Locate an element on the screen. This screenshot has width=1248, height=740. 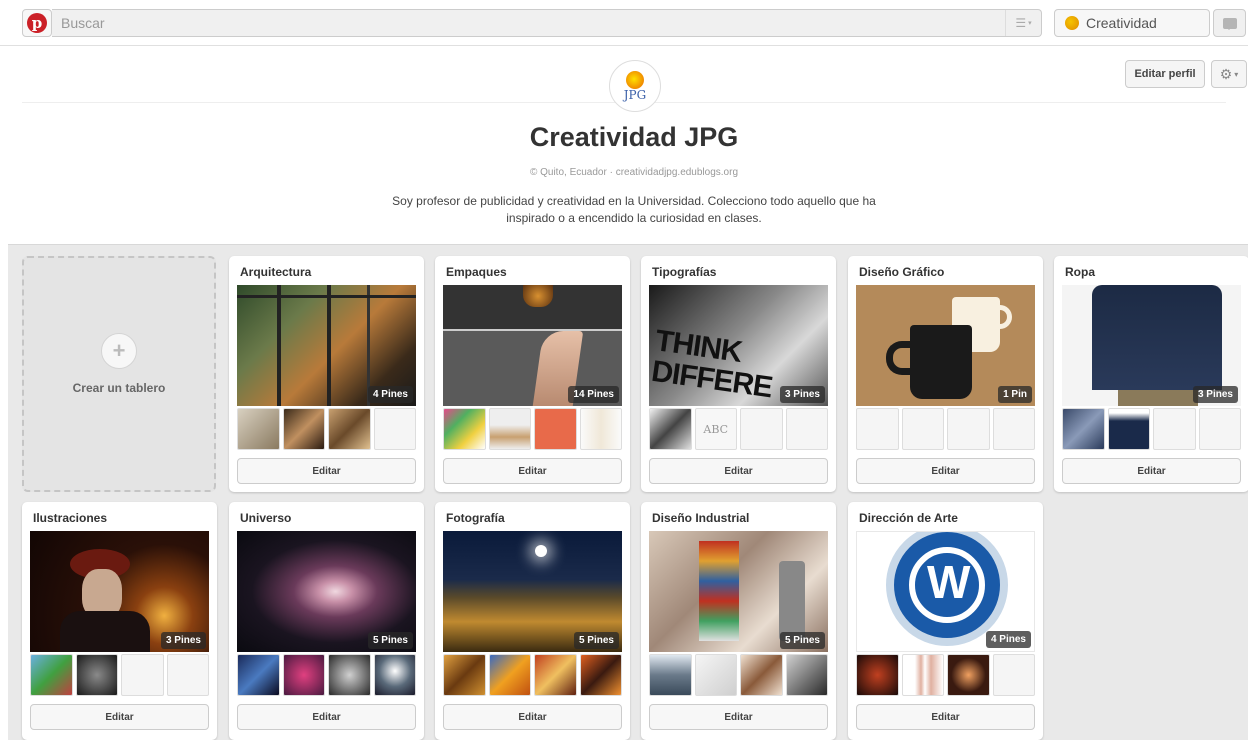
board-card-diseno-industrial: Diseño Industrial 5 Pines Editar is located at coordinates (738, 621).